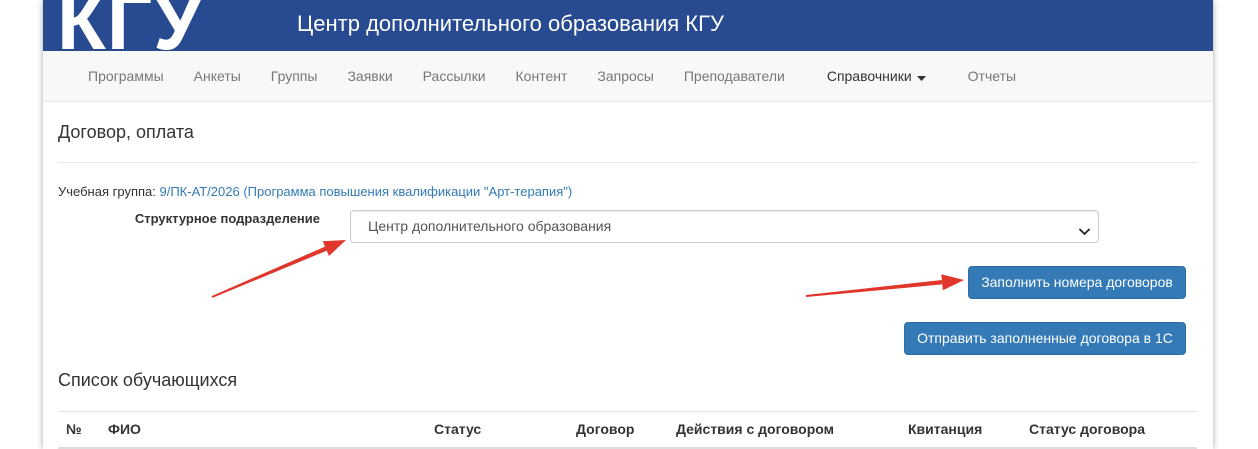  Describe the element at coordinates (921, 76) in the screenshot. I see `caret-down-icon` at that location.